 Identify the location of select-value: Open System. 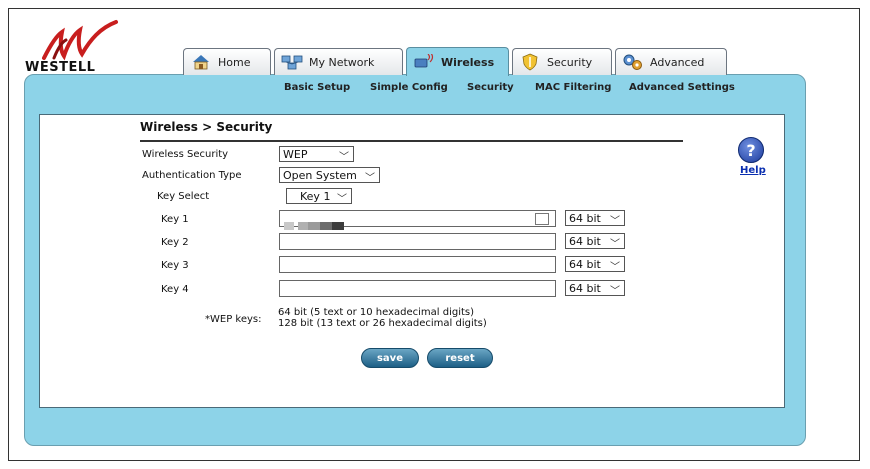
(320, 175).